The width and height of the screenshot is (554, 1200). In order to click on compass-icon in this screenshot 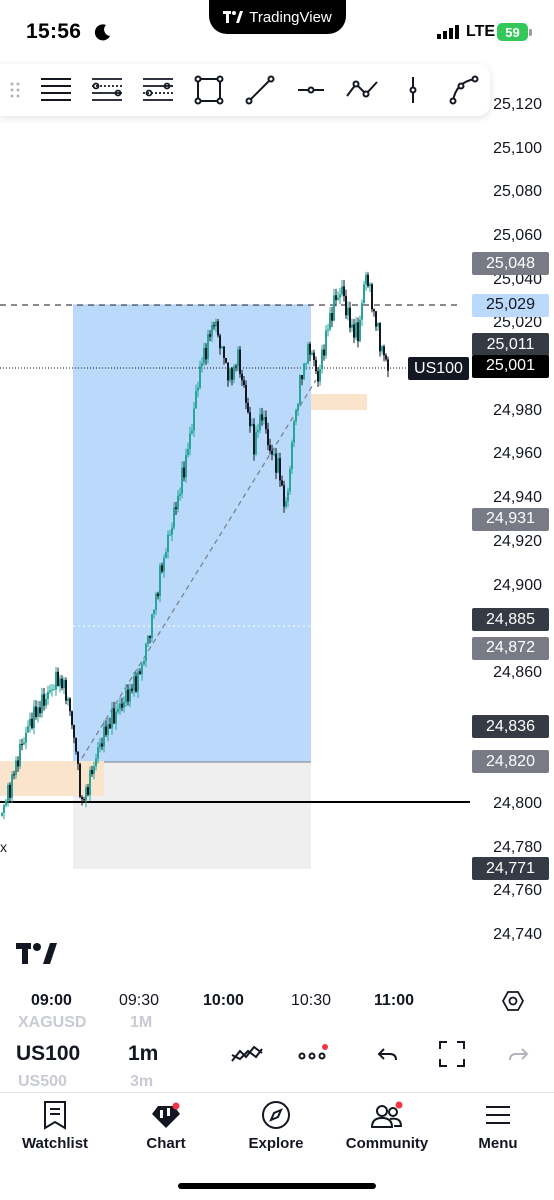, I will do `click(276, 1115)`.